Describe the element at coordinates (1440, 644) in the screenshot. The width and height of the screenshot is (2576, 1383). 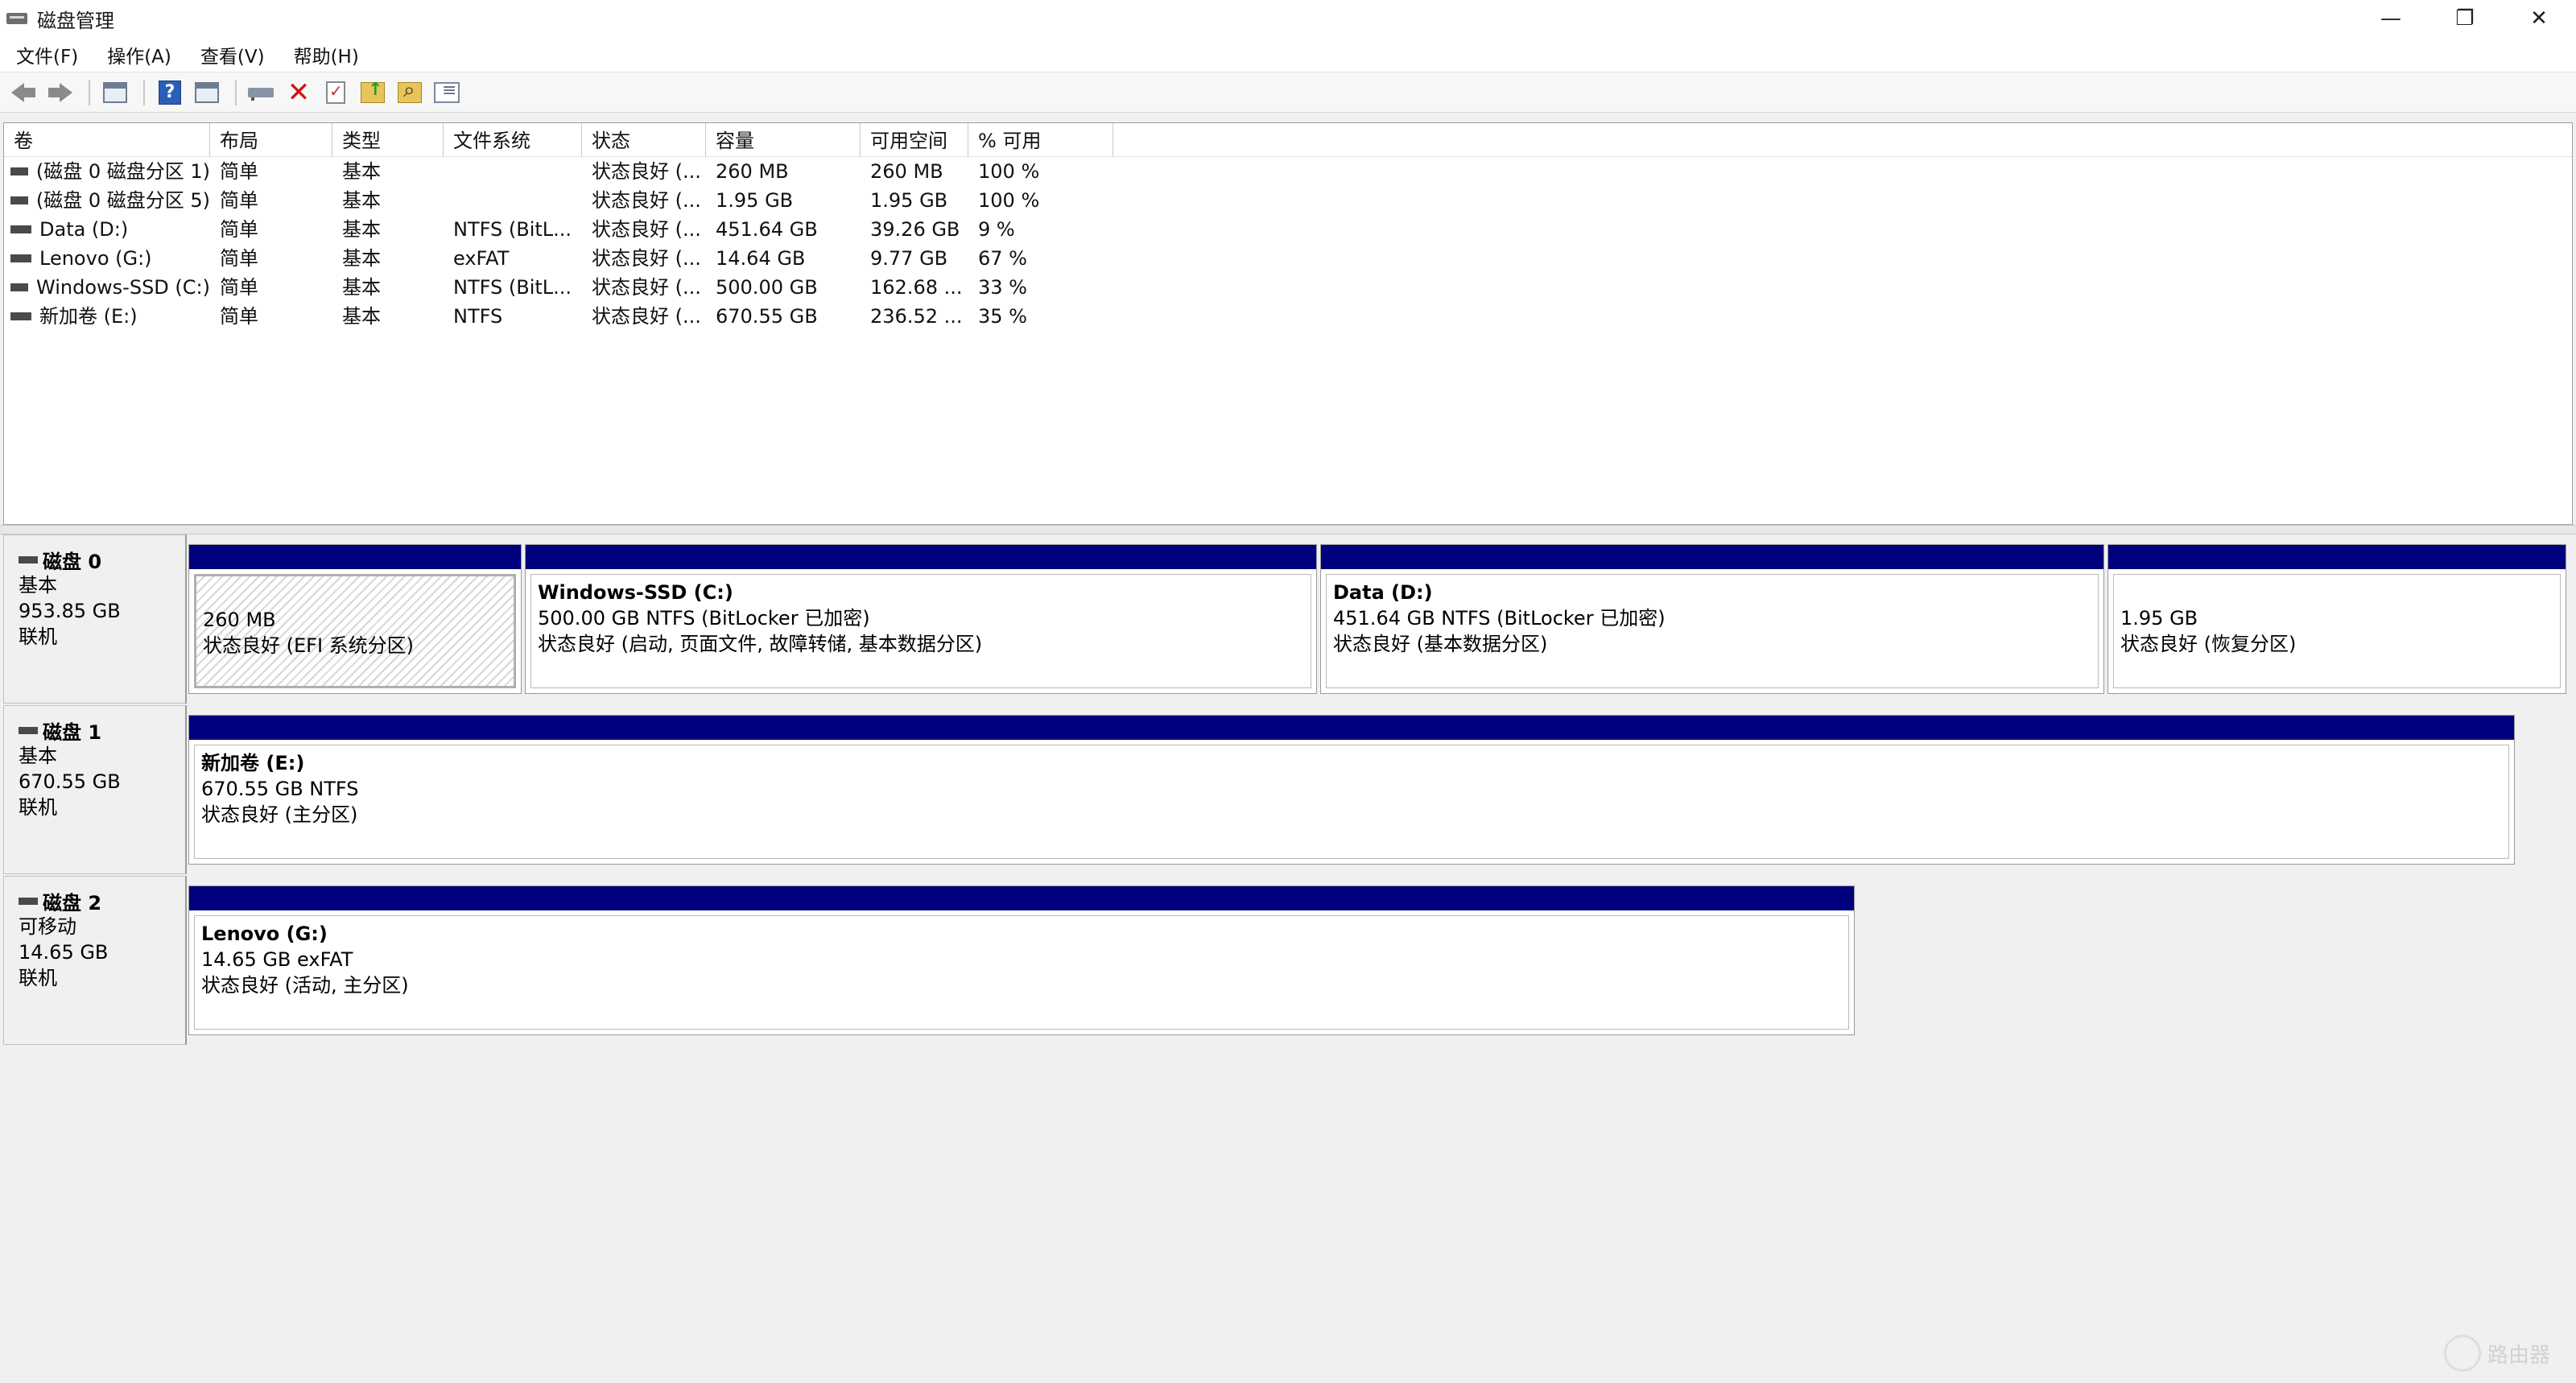
I see `partition-status: 状态良好 (基本数据分区)` at that location.